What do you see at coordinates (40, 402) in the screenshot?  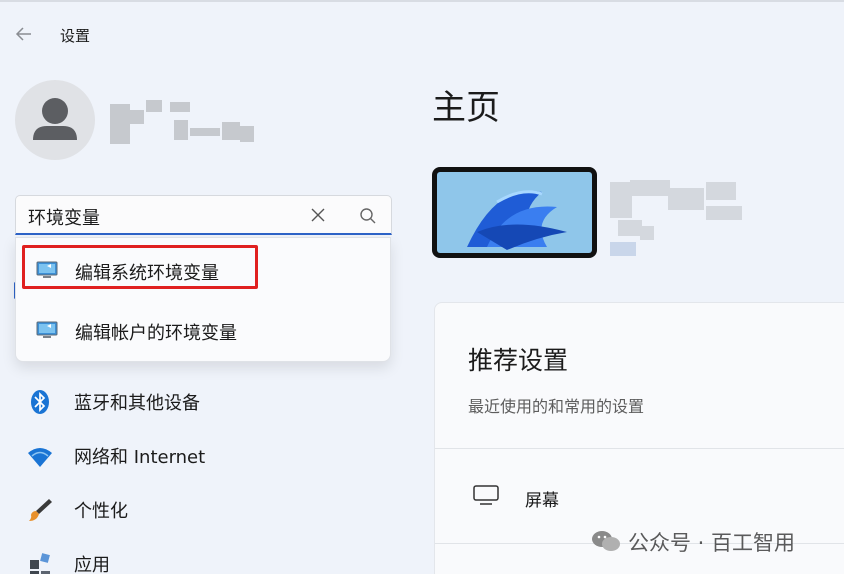 I see `bluetooth-icon` at bounding box center [40, 402].